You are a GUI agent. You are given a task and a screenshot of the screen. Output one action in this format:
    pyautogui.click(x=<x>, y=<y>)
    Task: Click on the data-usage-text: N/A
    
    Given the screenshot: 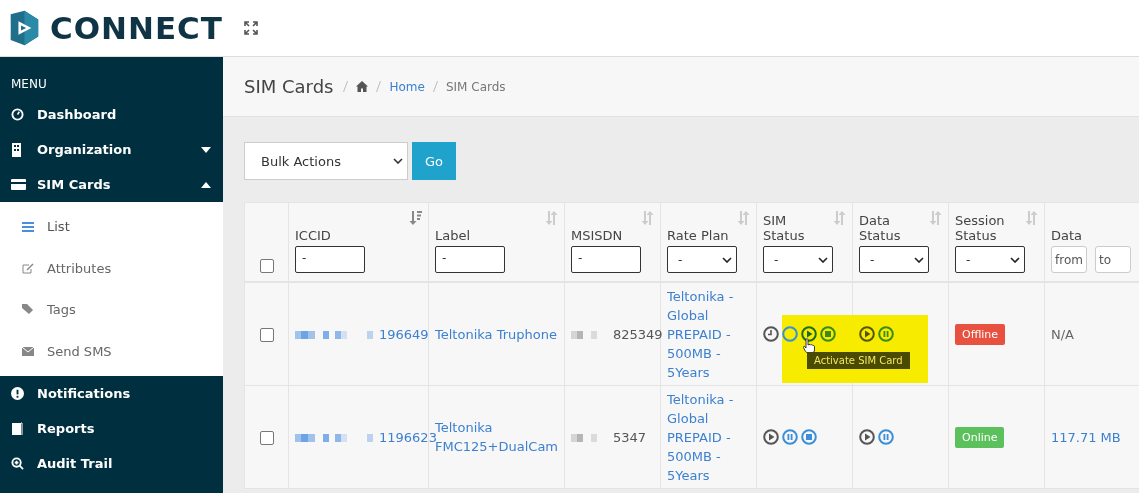 What is the action you would take?
    pyautogui.click(x=1062, y=334)
    